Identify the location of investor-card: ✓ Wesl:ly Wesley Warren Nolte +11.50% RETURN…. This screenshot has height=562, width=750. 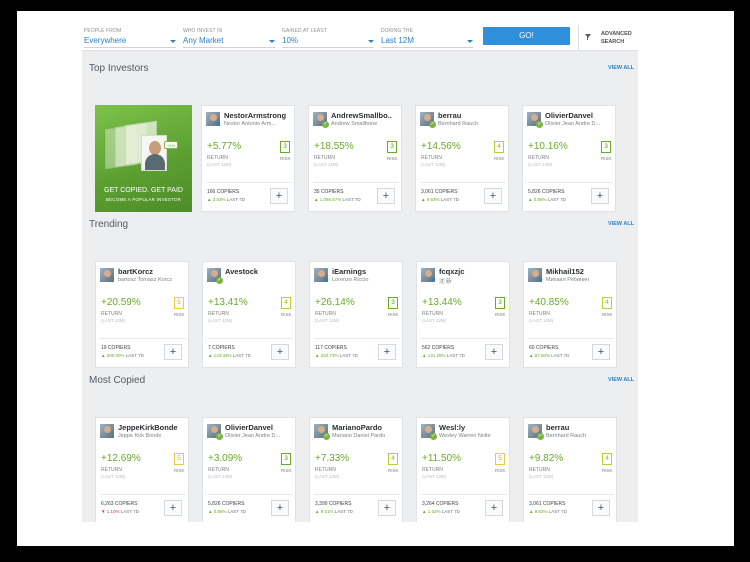
(463, 469).